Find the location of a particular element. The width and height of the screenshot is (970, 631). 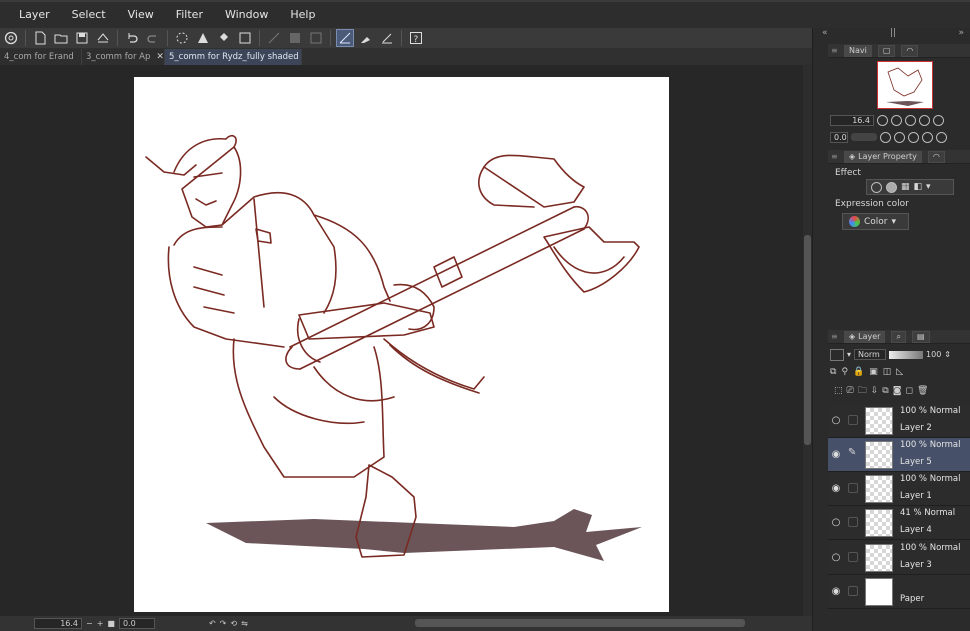

rotation-field: 0.0 is located at coordinates (136, 623).